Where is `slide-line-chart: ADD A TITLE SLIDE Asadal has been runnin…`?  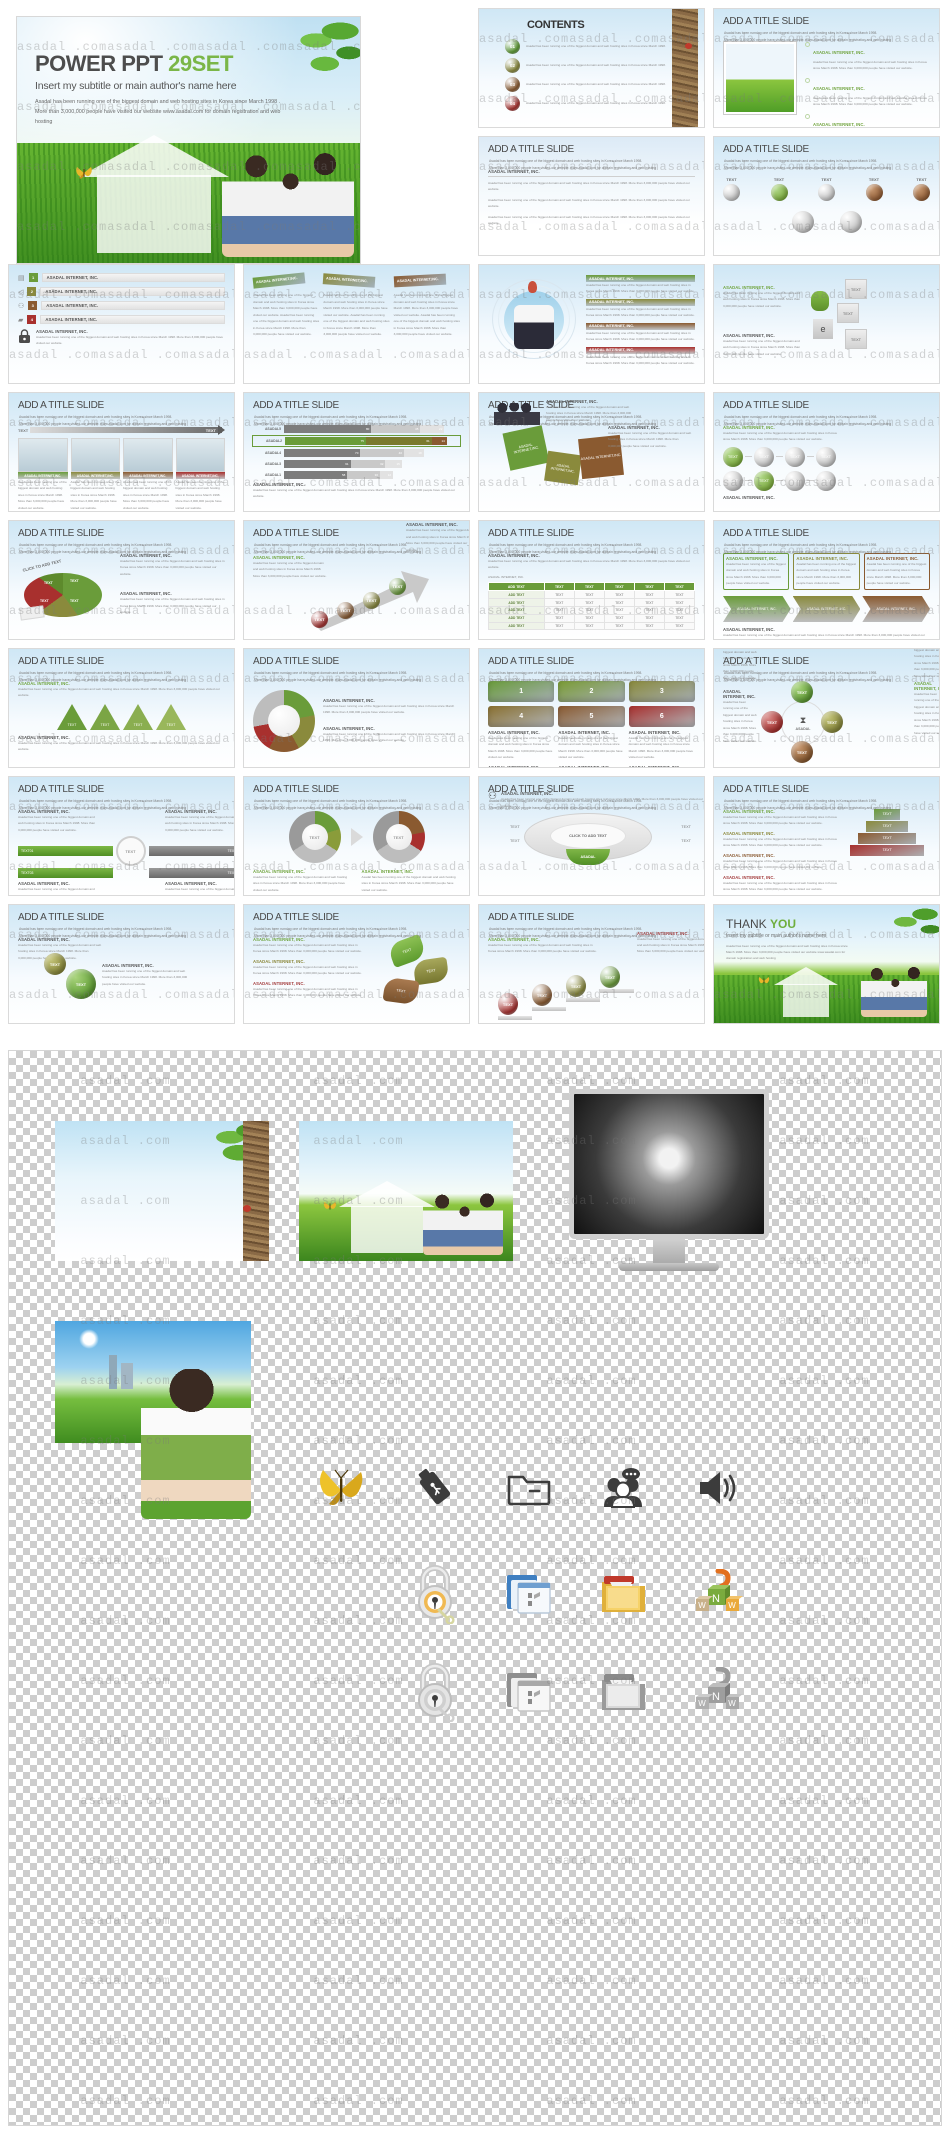
slide-line-chart: ADD A TITLE SLIDE Asadal has been runnin… is located at coordinates (356, 580).